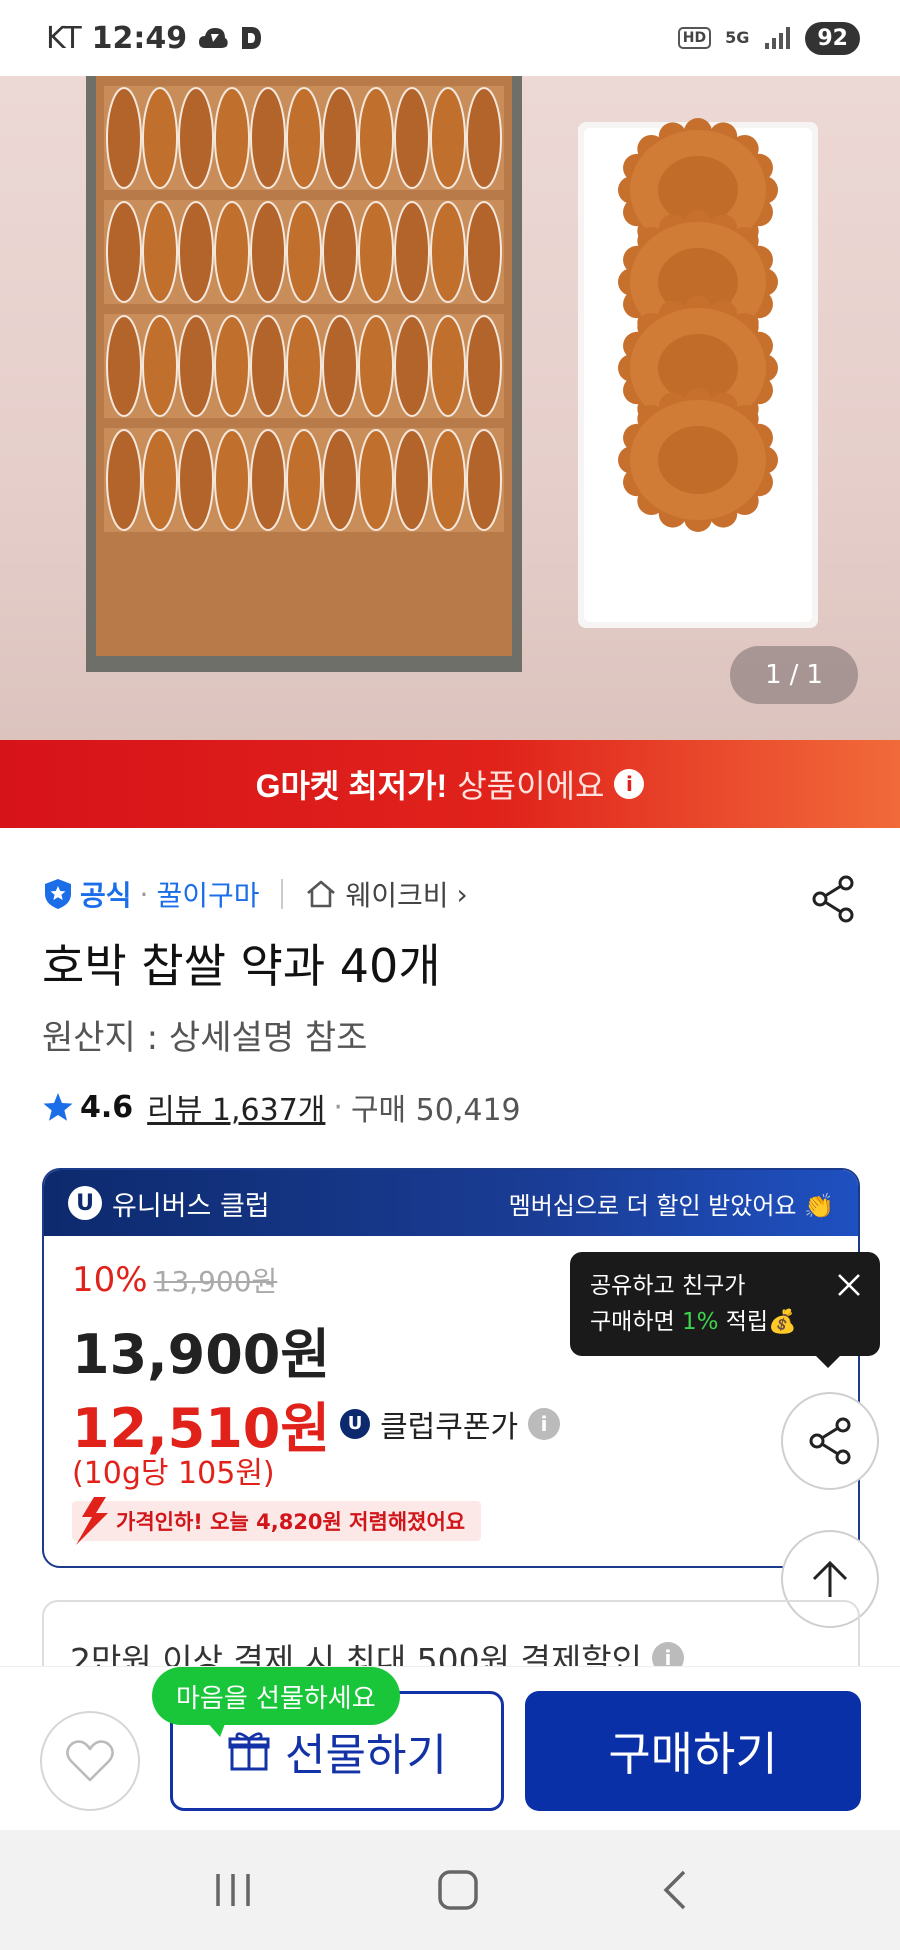 The height and width of the screenshot is (1950, 900). What do you see at coordinates (700, 1322) in the screenshot?
I see `tooltip-reward-rate: 1%` at bounding box center [700, 1322].